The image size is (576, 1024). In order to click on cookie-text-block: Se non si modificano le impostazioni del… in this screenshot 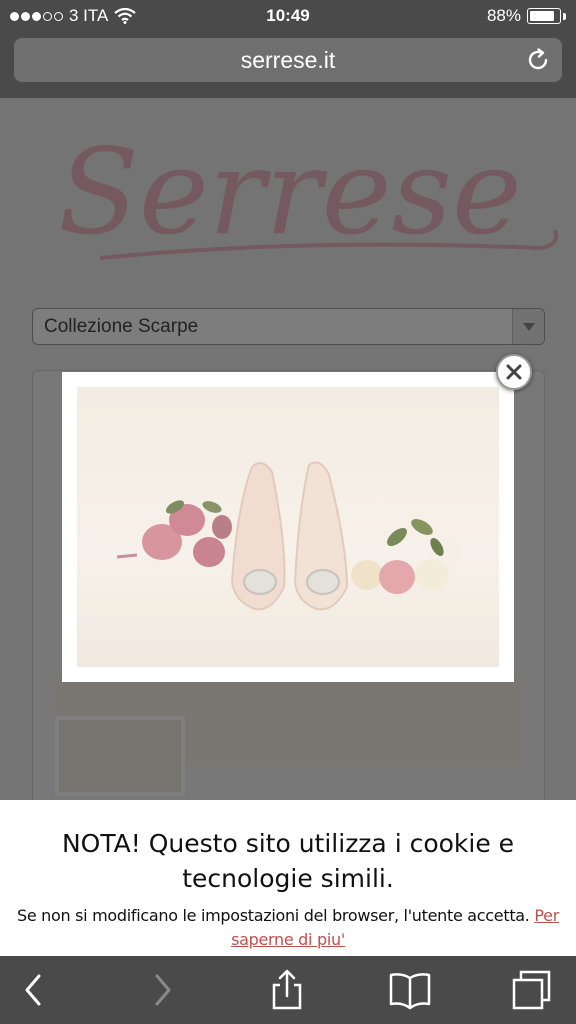, I will do `click(288, 928)`.